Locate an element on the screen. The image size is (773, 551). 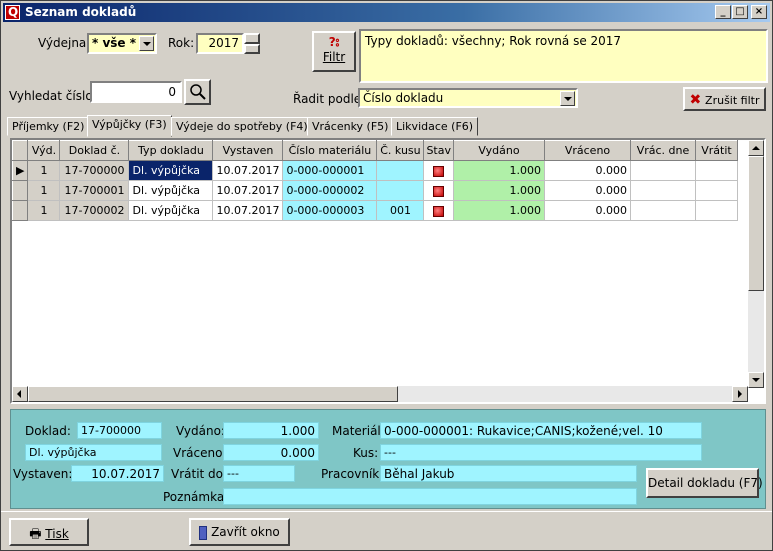
cell-material: 0-000-000001 is located at coordinates (330, 170).